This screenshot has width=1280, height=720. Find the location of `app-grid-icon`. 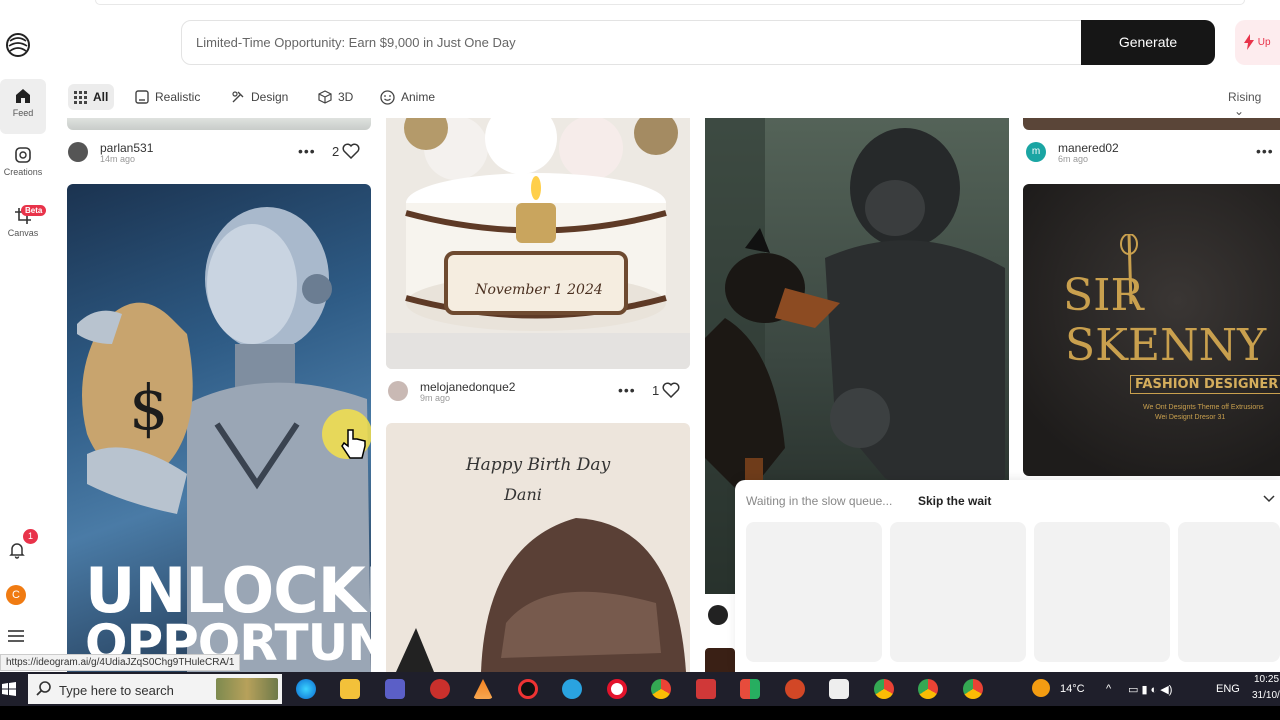

app-grid-icon is located at coordinates (750, 689).